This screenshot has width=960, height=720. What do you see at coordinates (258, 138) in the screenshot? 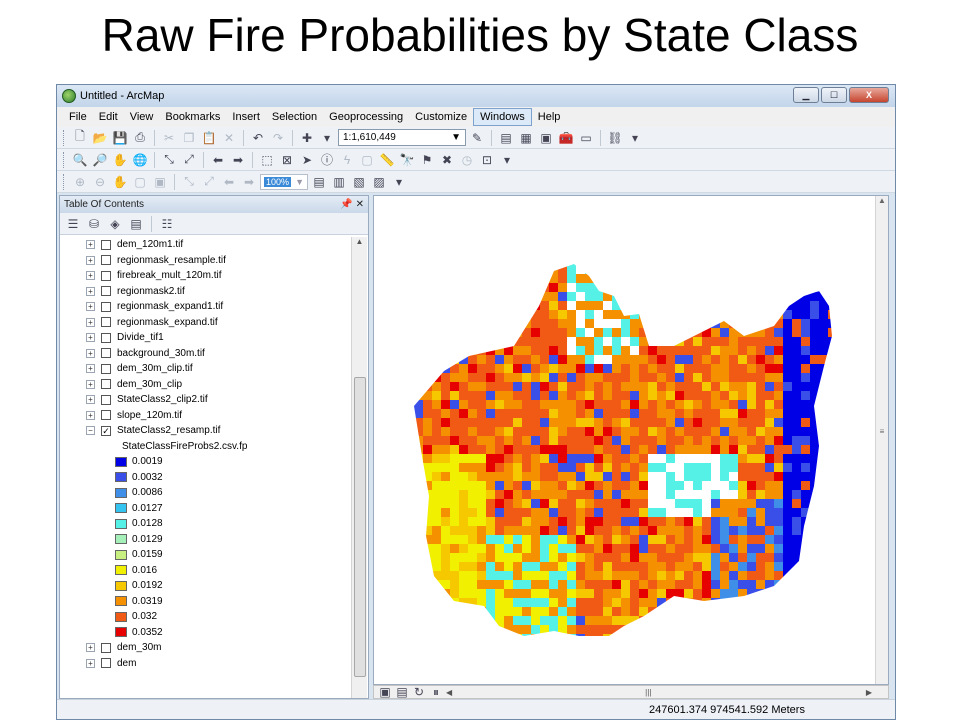
I see `undo-icon: ↶` at bounding box center [258, 138].